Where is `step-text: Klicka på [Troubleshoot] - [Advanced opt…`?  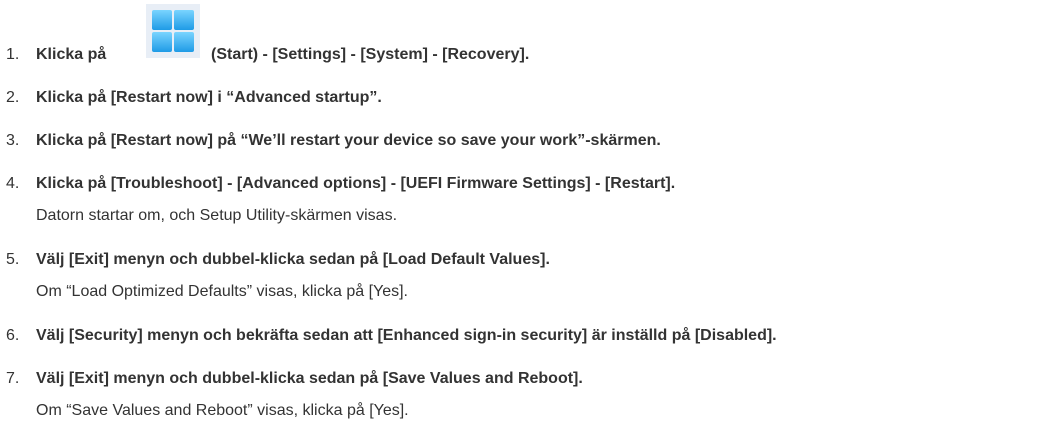
step-text: Klicka på [Troubleshoot] - [Advanced opt… is located at coordinates (356, 183).